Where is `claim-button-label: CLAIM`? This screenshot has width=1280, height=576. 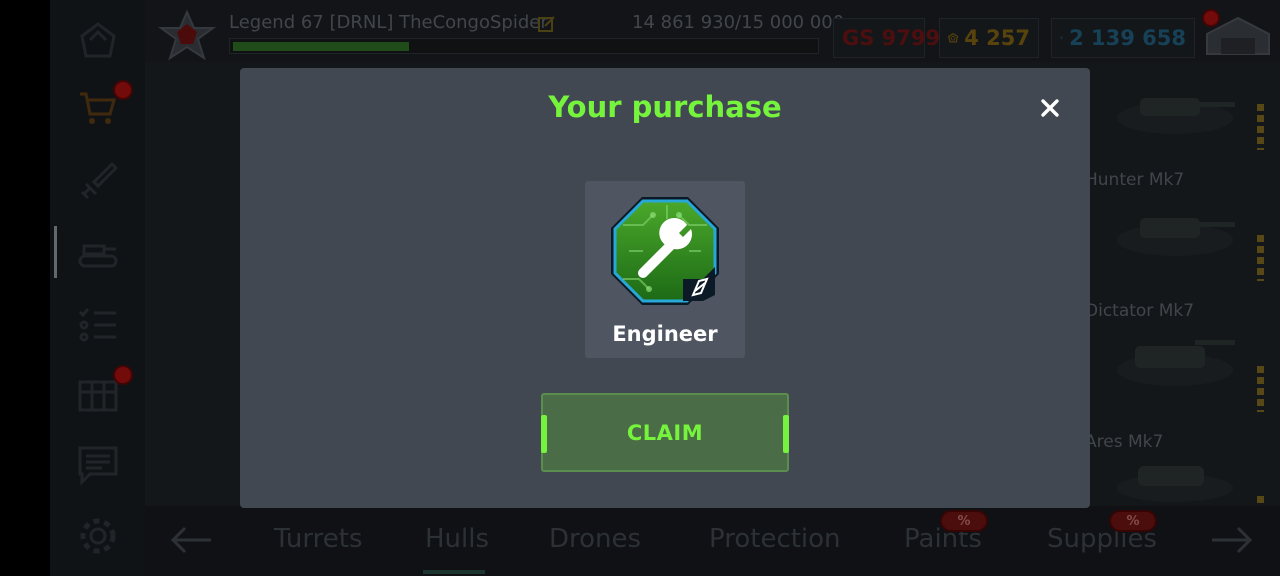
claim-button-label: CLAIM is located at coordinates (665, 432).